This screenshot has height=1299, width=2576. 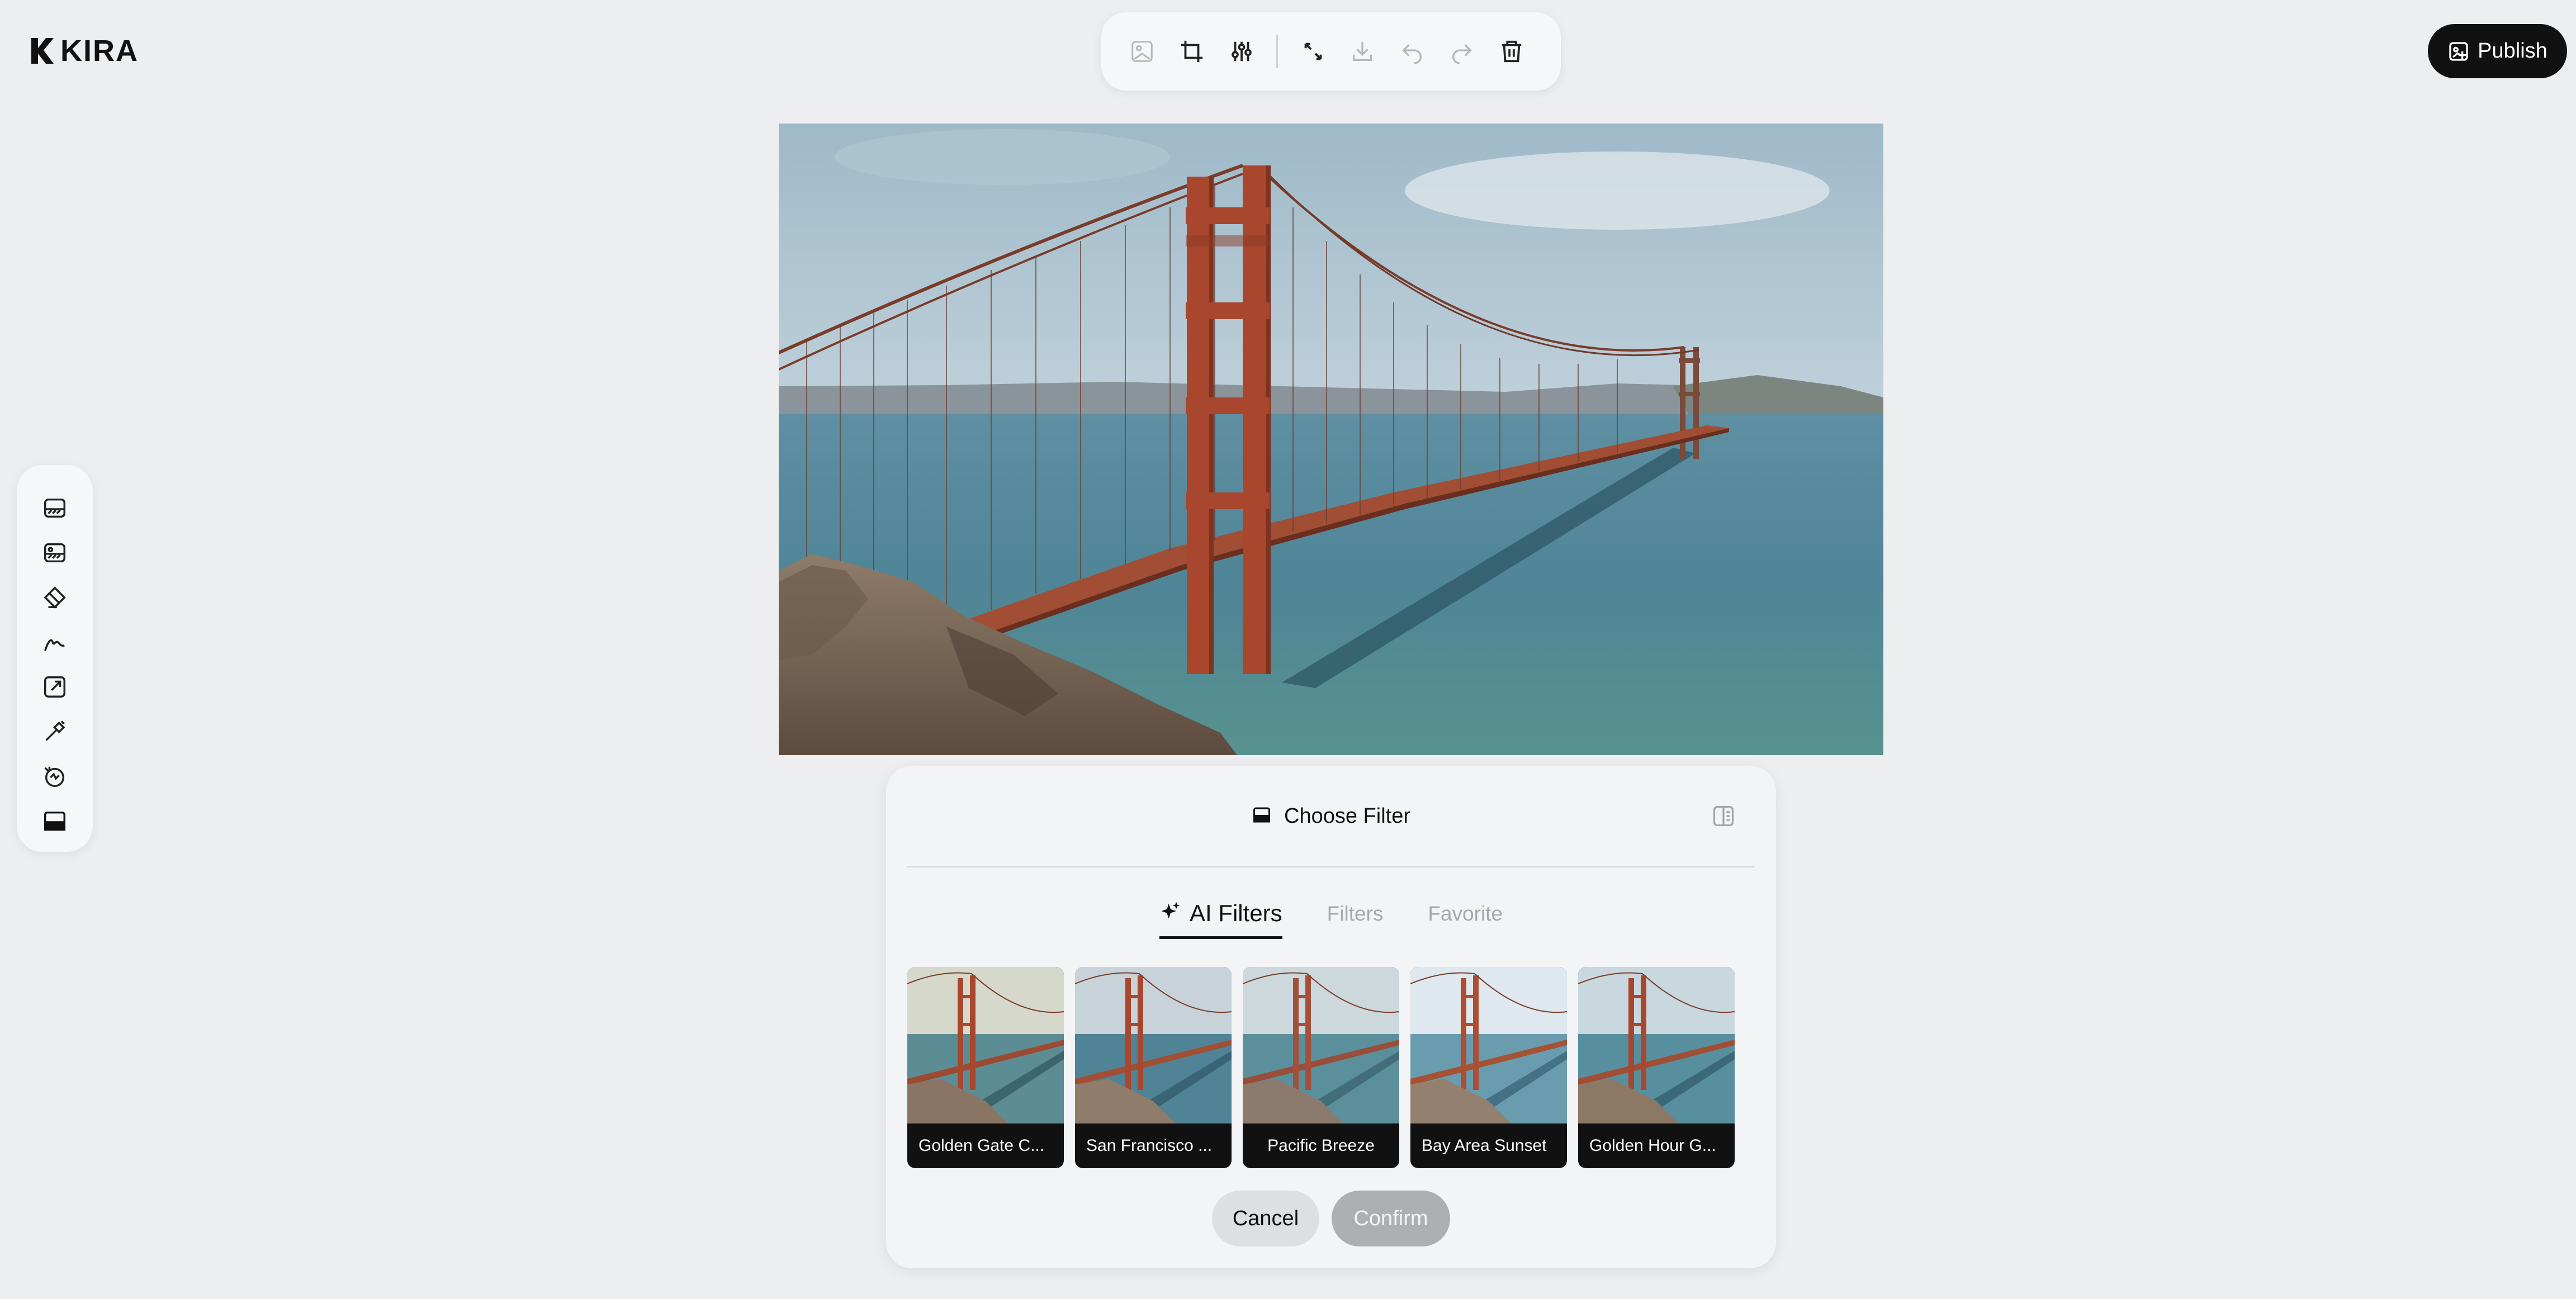 I want to click on filter-actions: Cancel Confirm, so click(x=1331, y=1218).